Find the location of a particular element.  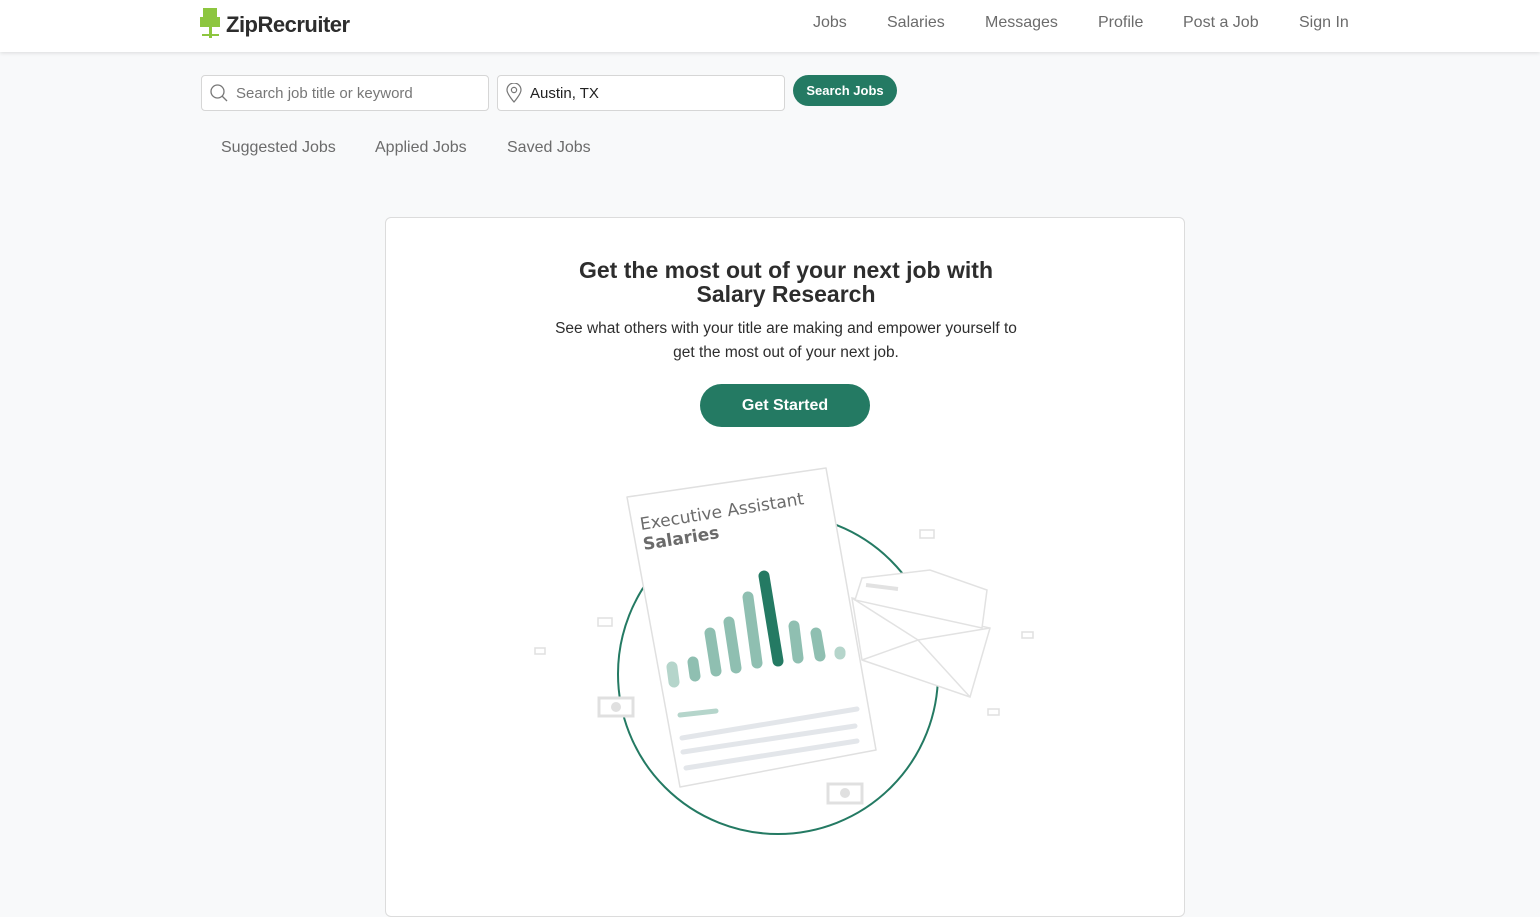

salary-illustration: Executive Assistant Salaries is located at coordinates (784, 651).